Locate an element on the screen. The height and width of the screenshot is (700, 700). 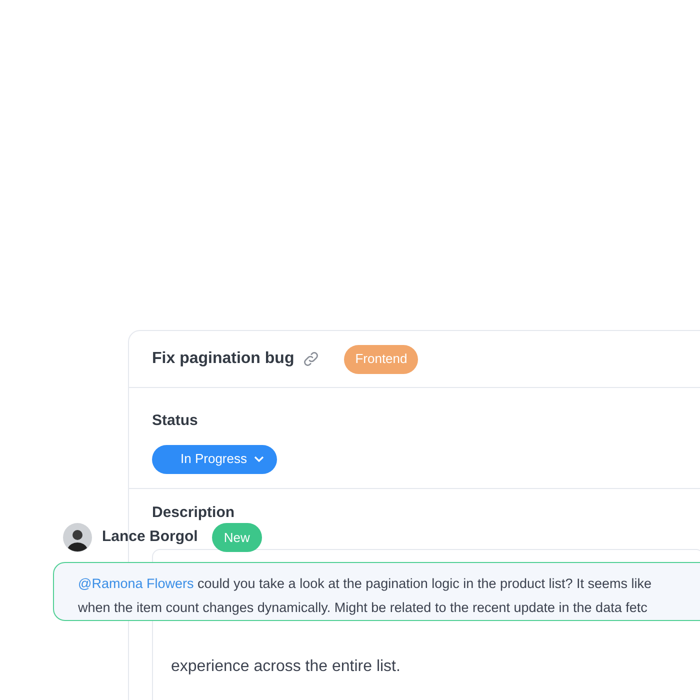
comment-text: when the item count changes dynamically. Might be related to the recent update in the data fetc is located at coordinates (363, 608).